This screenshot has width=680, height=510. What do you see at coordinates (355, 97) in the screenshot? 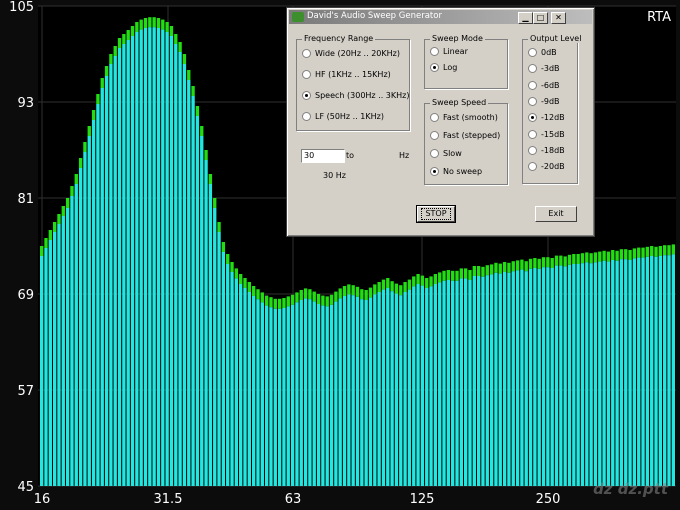
I see `radio-option: Speech (300Hz .. 3KHz)` at bounding box center [355, 97].